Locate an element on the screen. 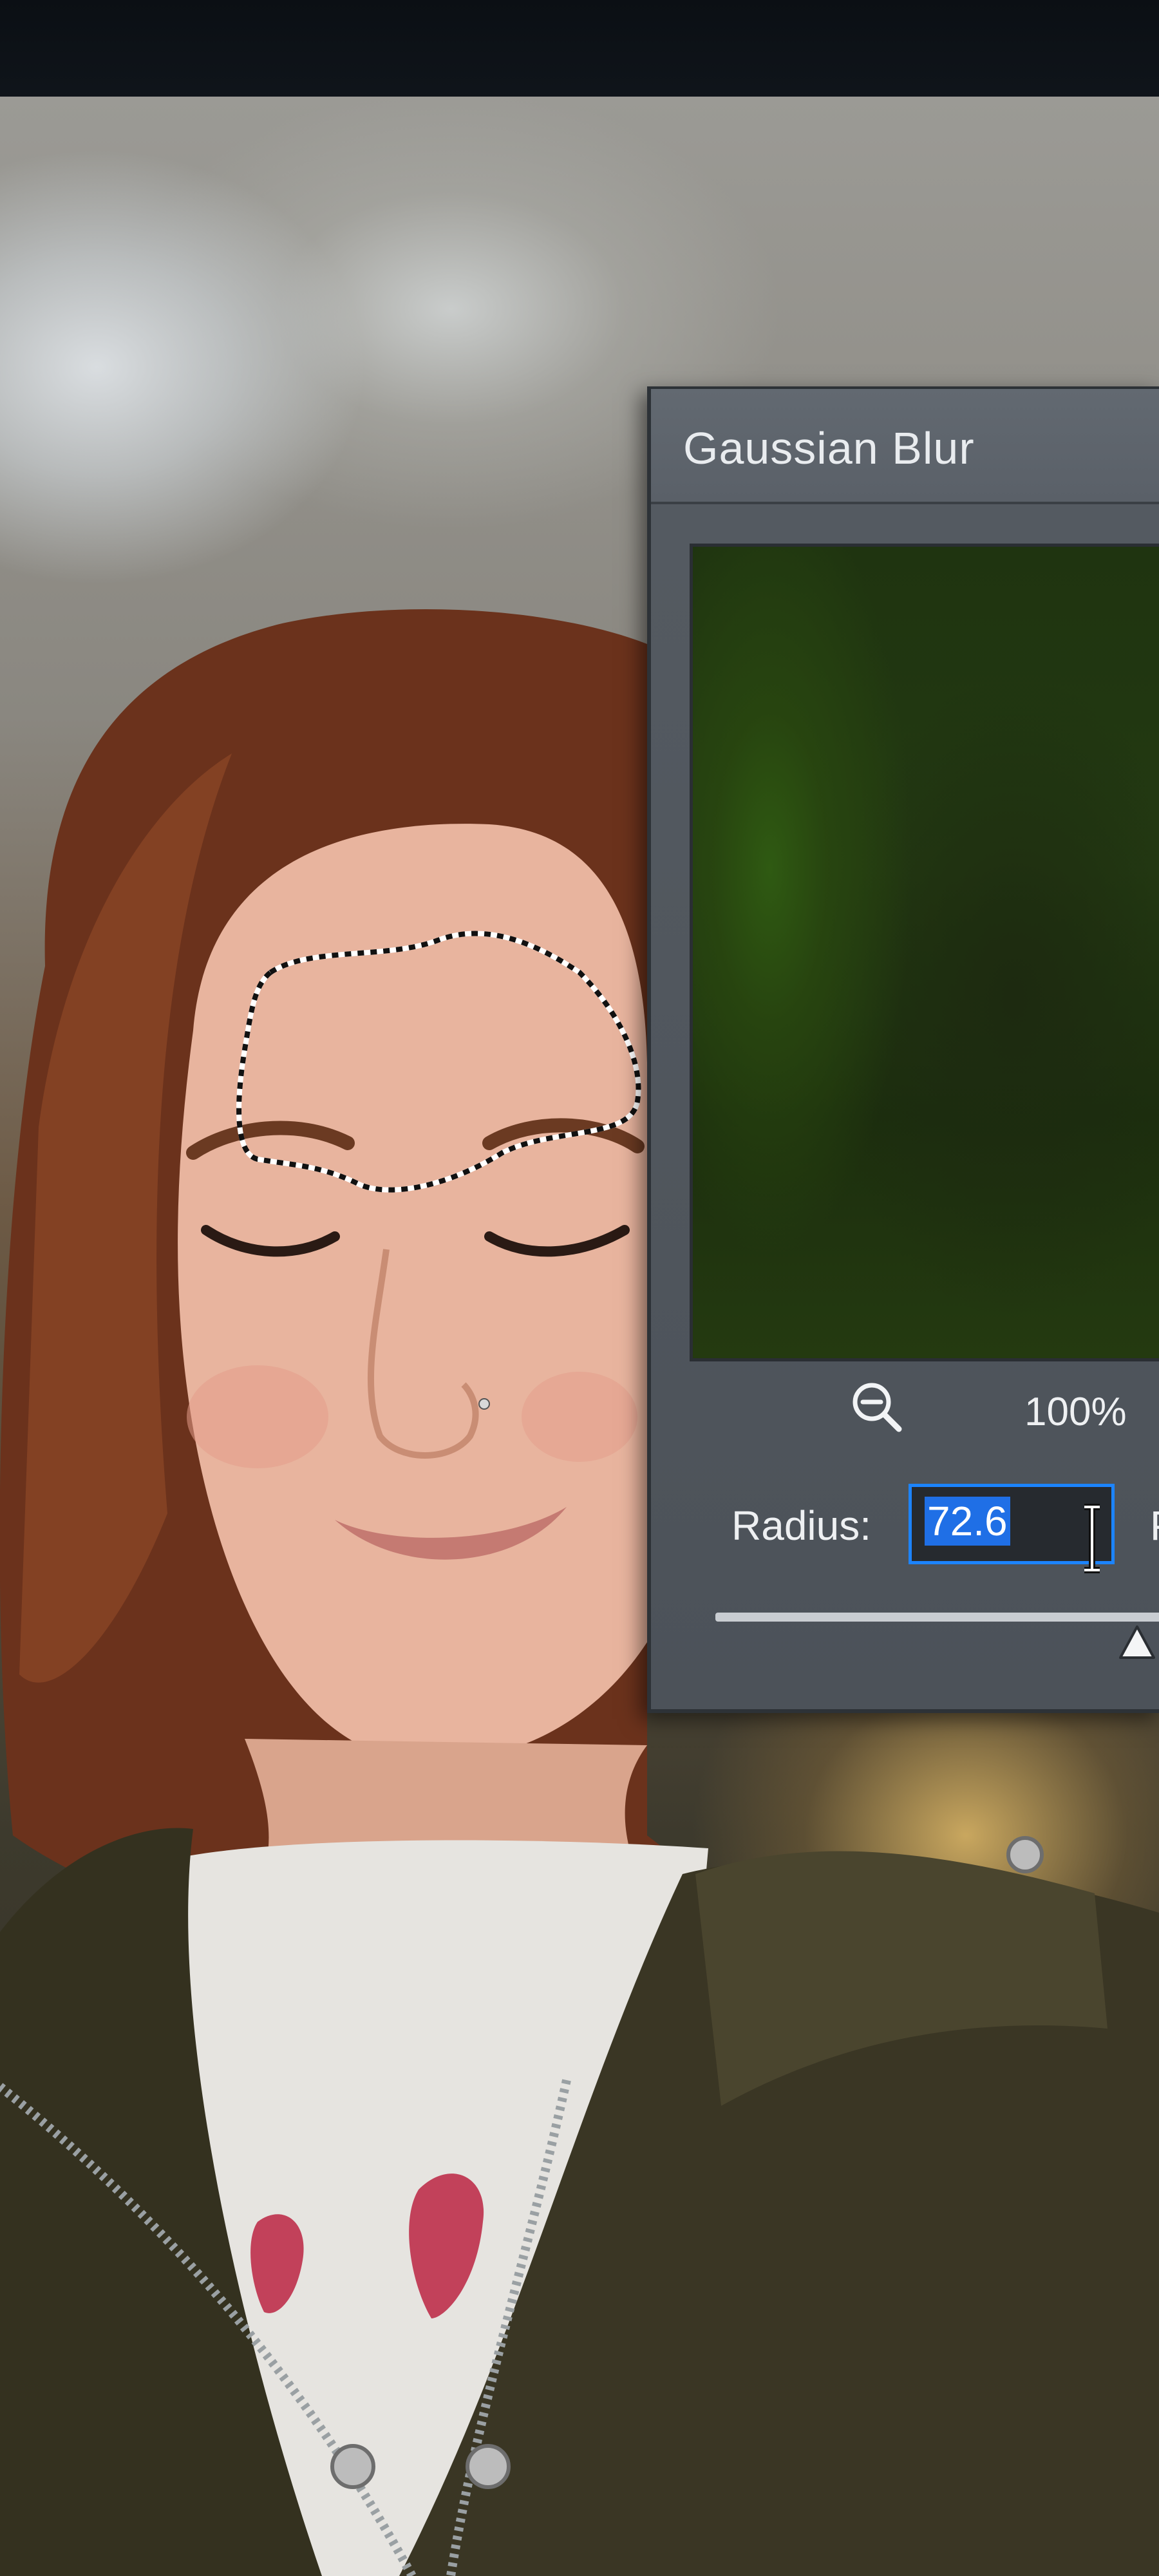  nose-piercing is located at coordinates (484, 1404).